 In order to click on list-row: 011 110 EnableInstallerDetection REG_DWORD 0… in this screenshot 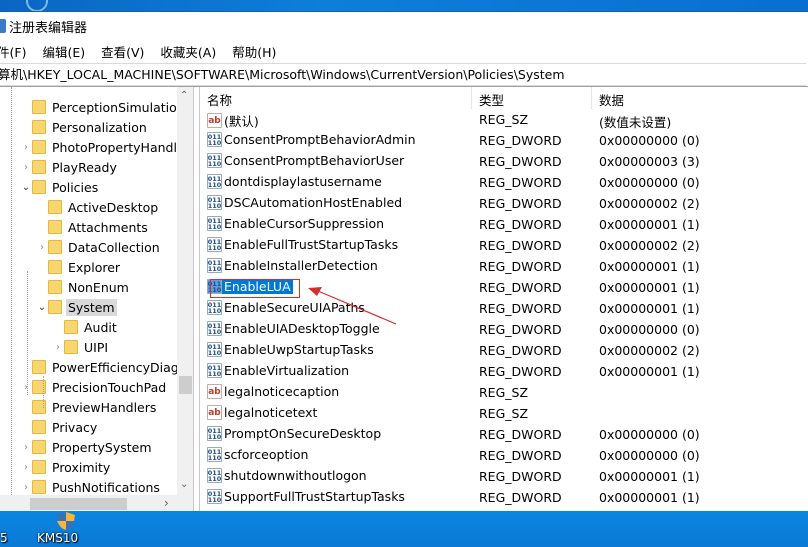, I will do `click(504, 266)`.